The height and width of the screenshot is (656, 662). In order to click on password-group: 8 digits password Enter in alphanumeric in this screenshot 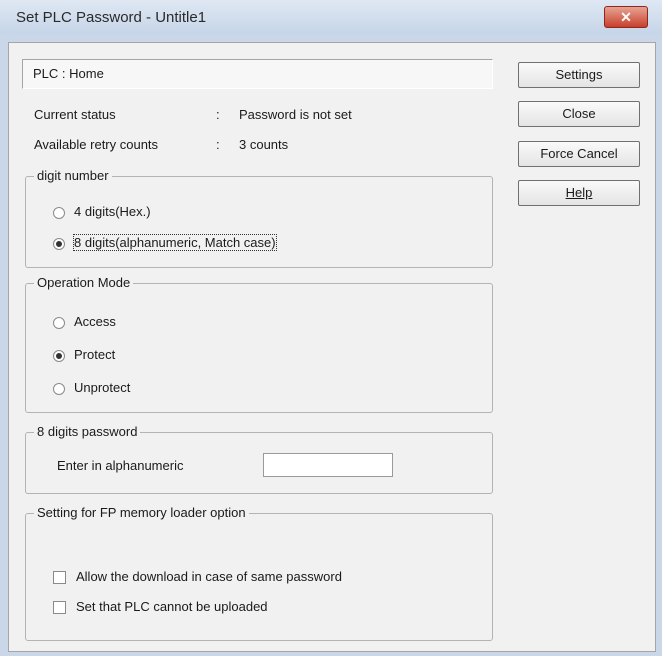, I will do `click(259, 459)`.